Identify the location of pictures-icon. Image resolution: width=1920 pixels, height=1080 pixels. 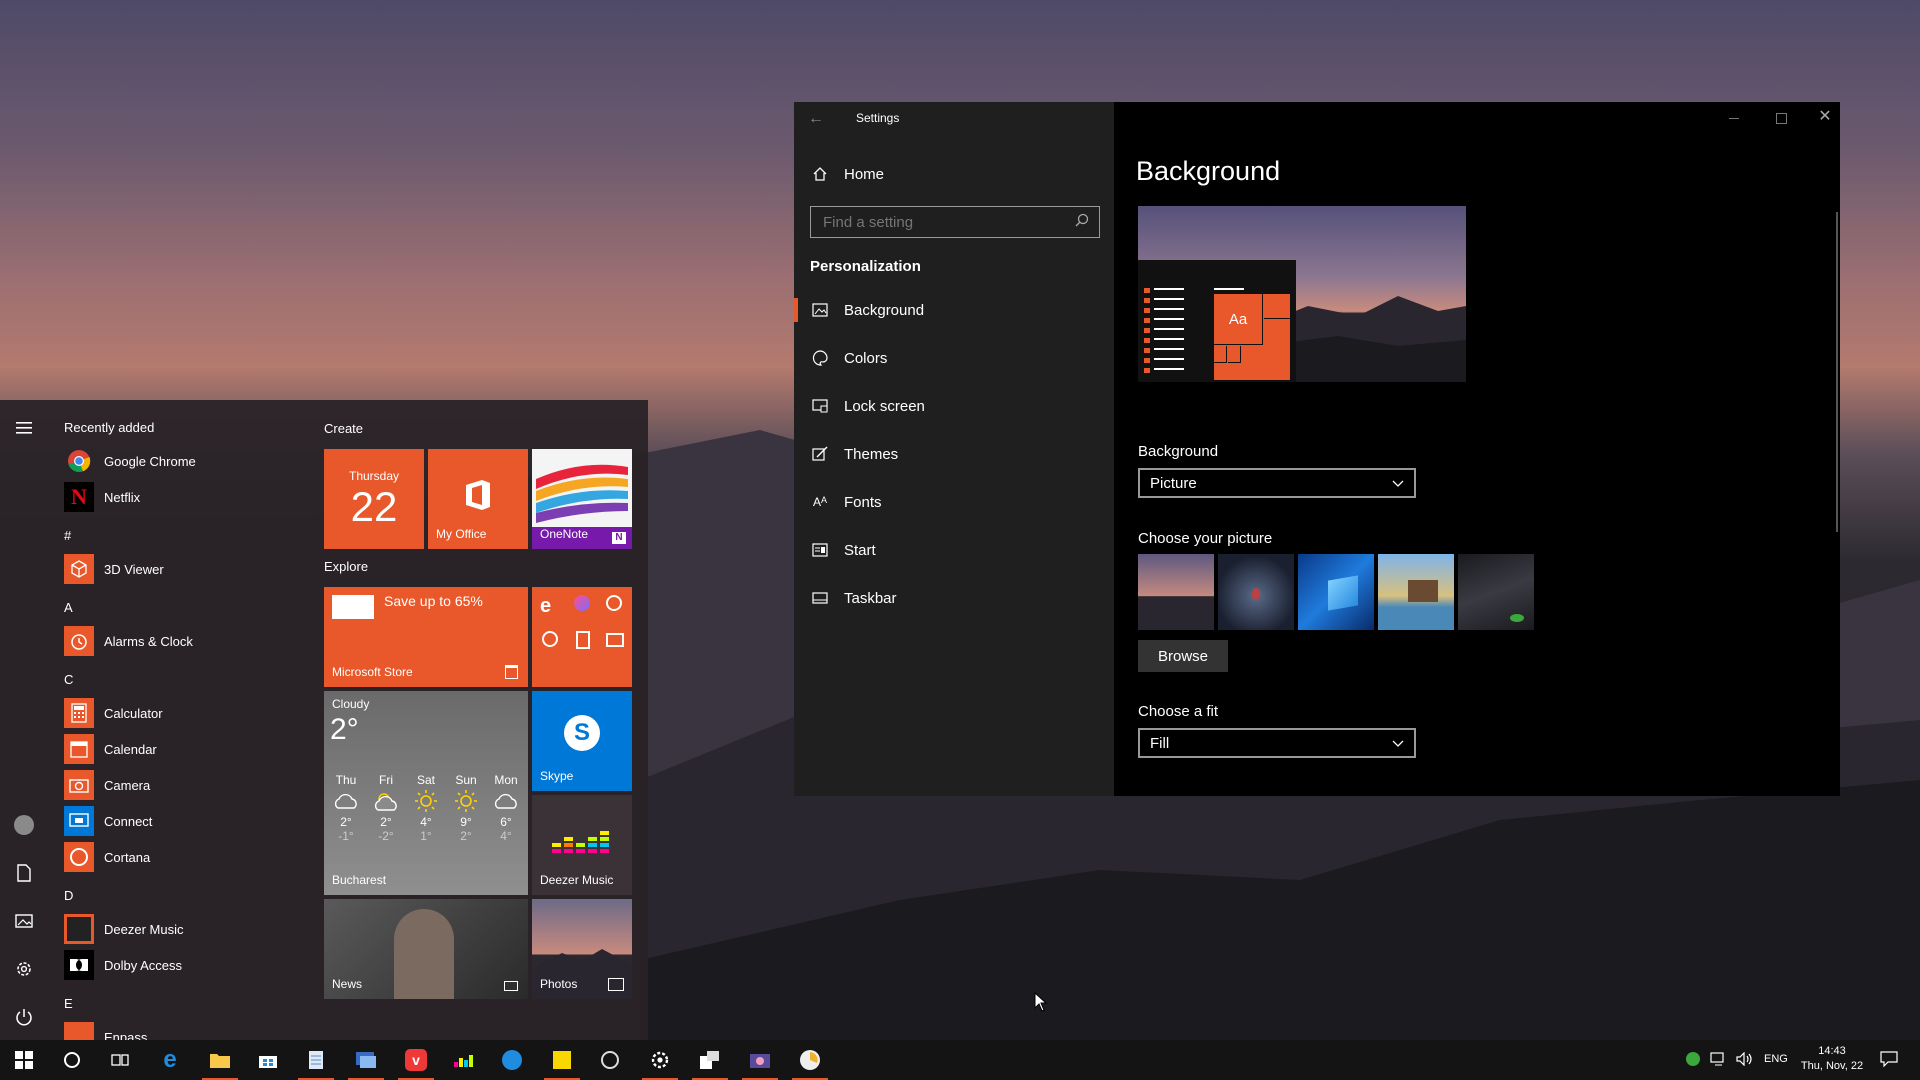
(24, 921).